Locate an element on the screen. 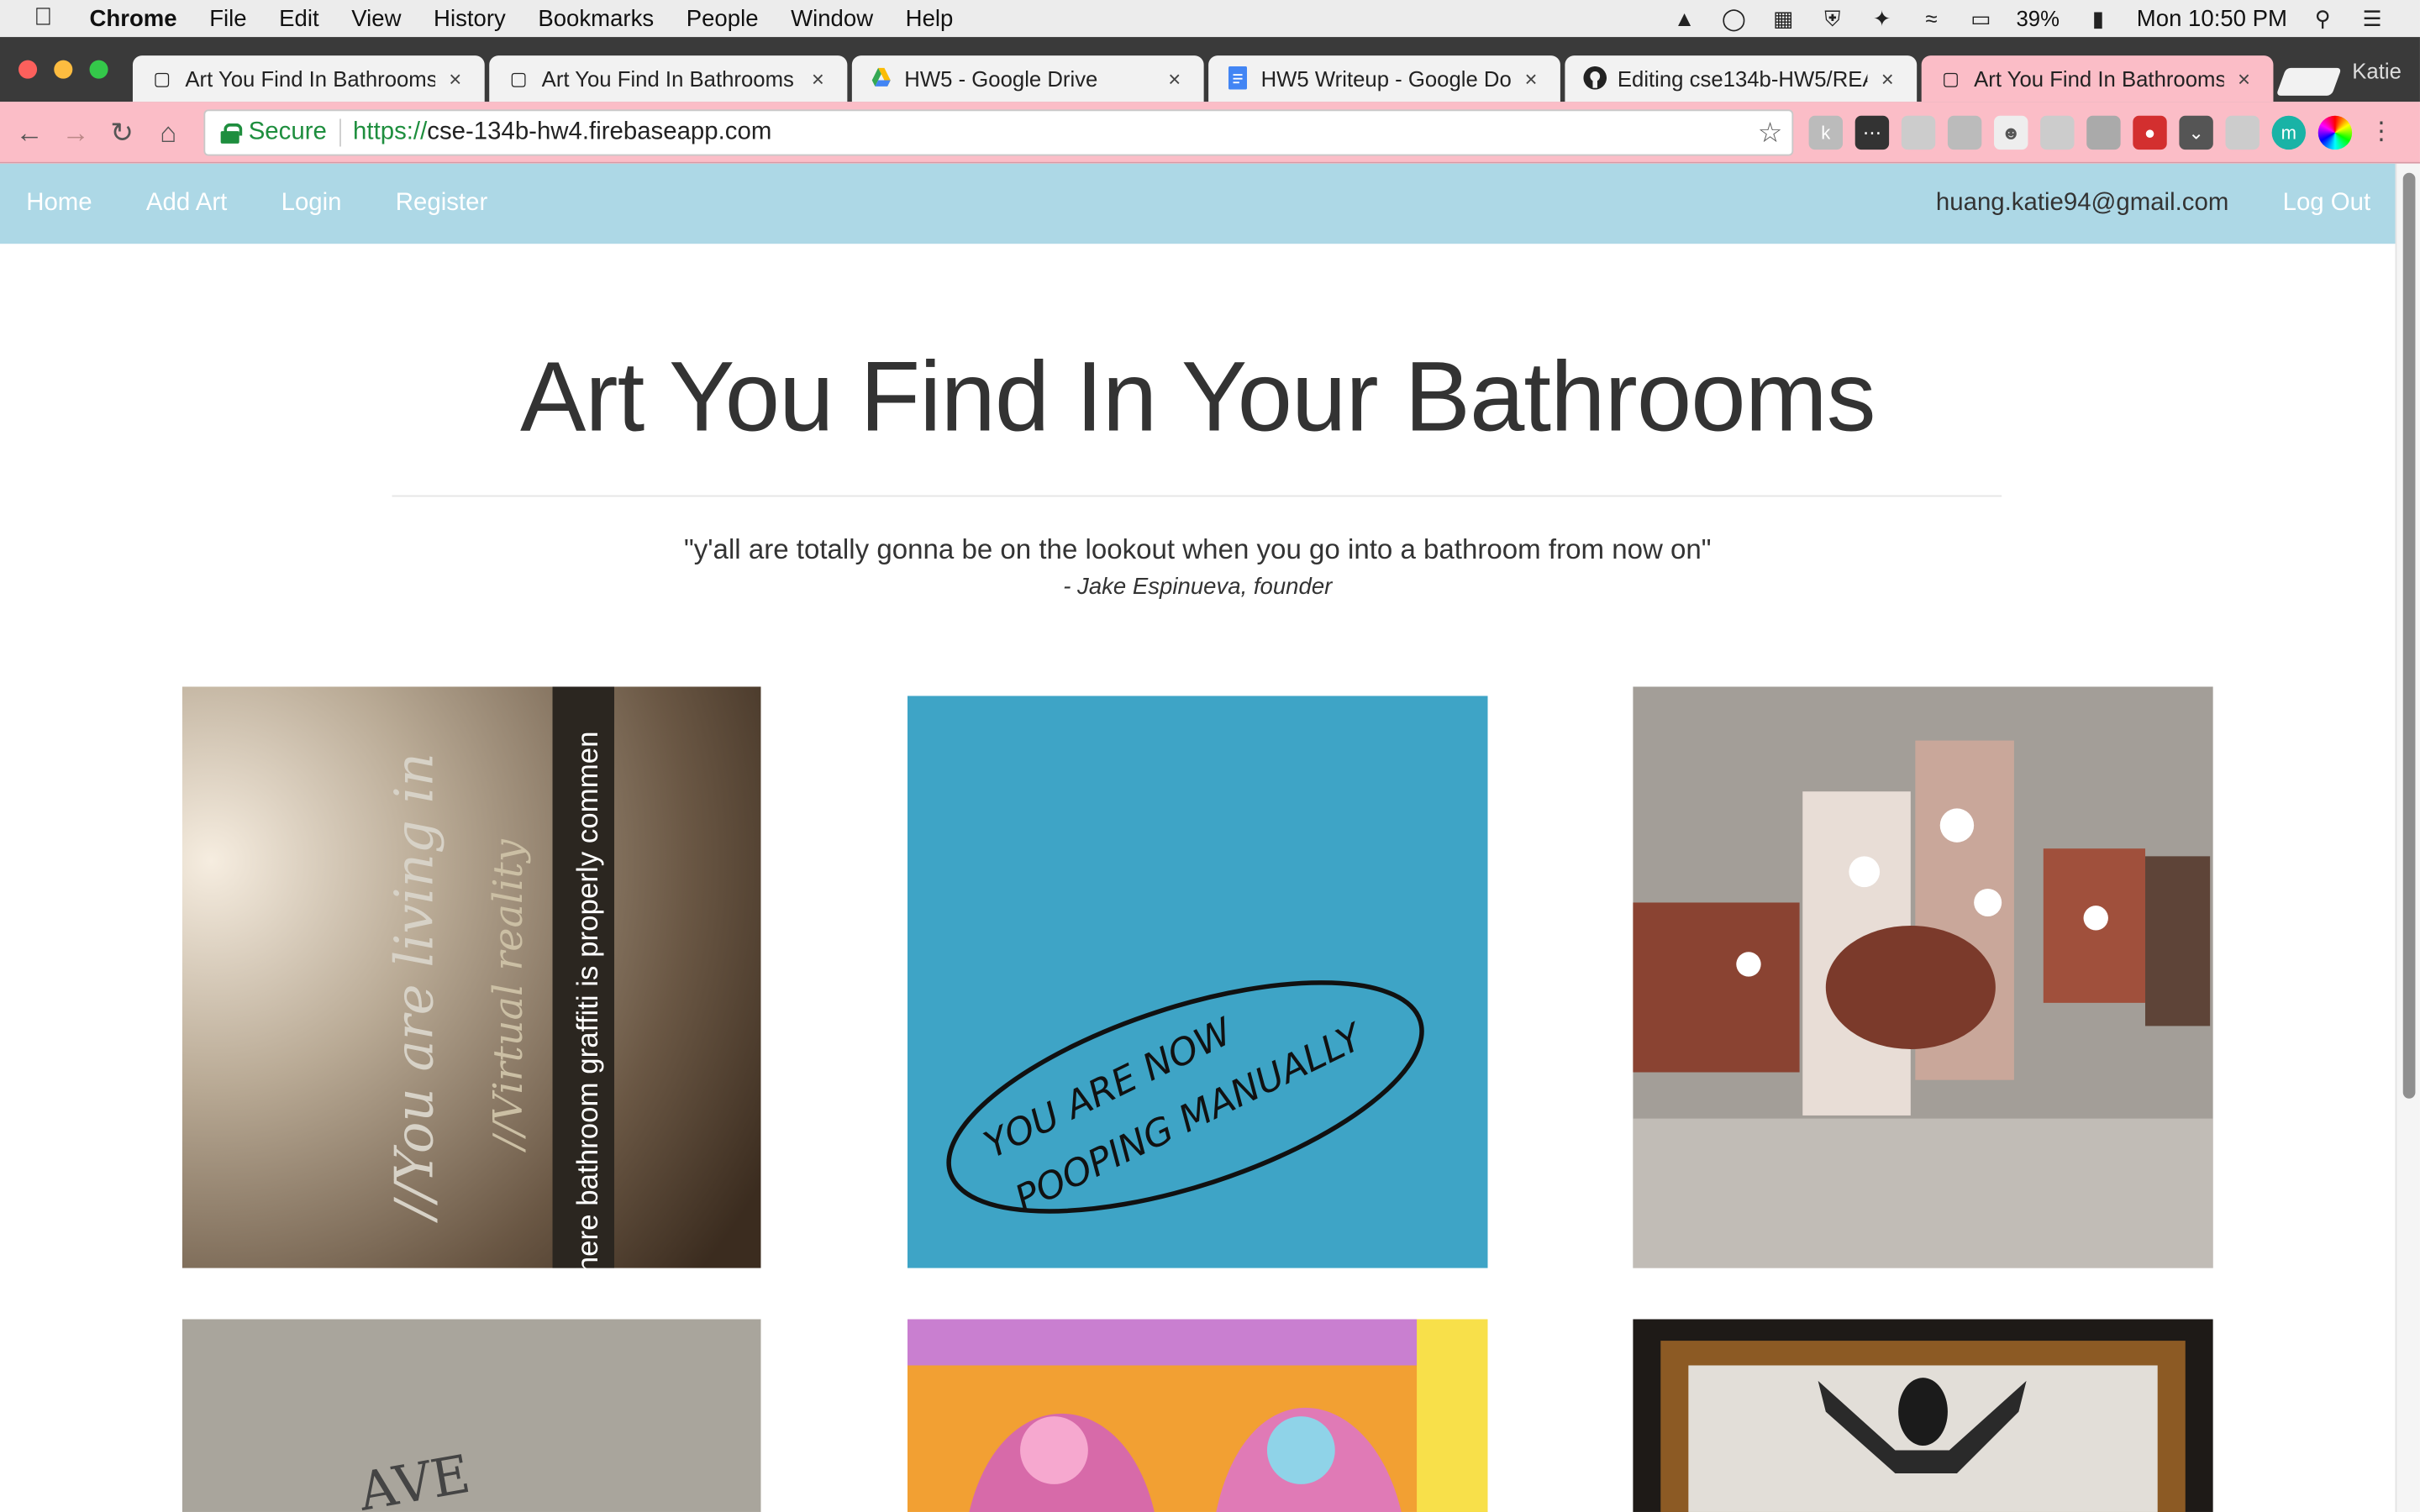 This screenshot has height=1512, width=2420. logout-link: Log Out is located at coordinates (2327, 204).